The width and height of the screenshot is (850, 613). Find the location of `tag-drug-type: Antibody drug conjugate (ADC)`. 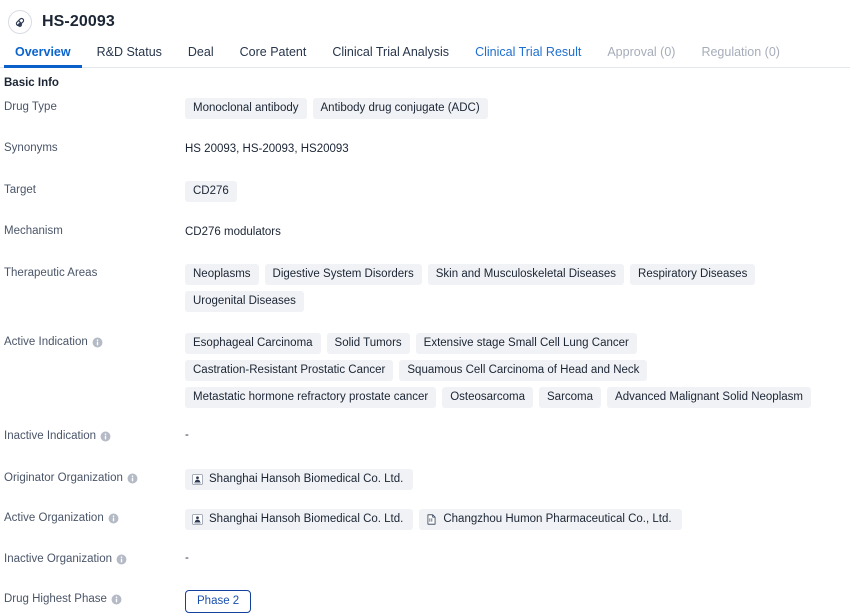

tag-drug-type: Antibody drug conjugate (ADC) is located at coordinates (400, 108).